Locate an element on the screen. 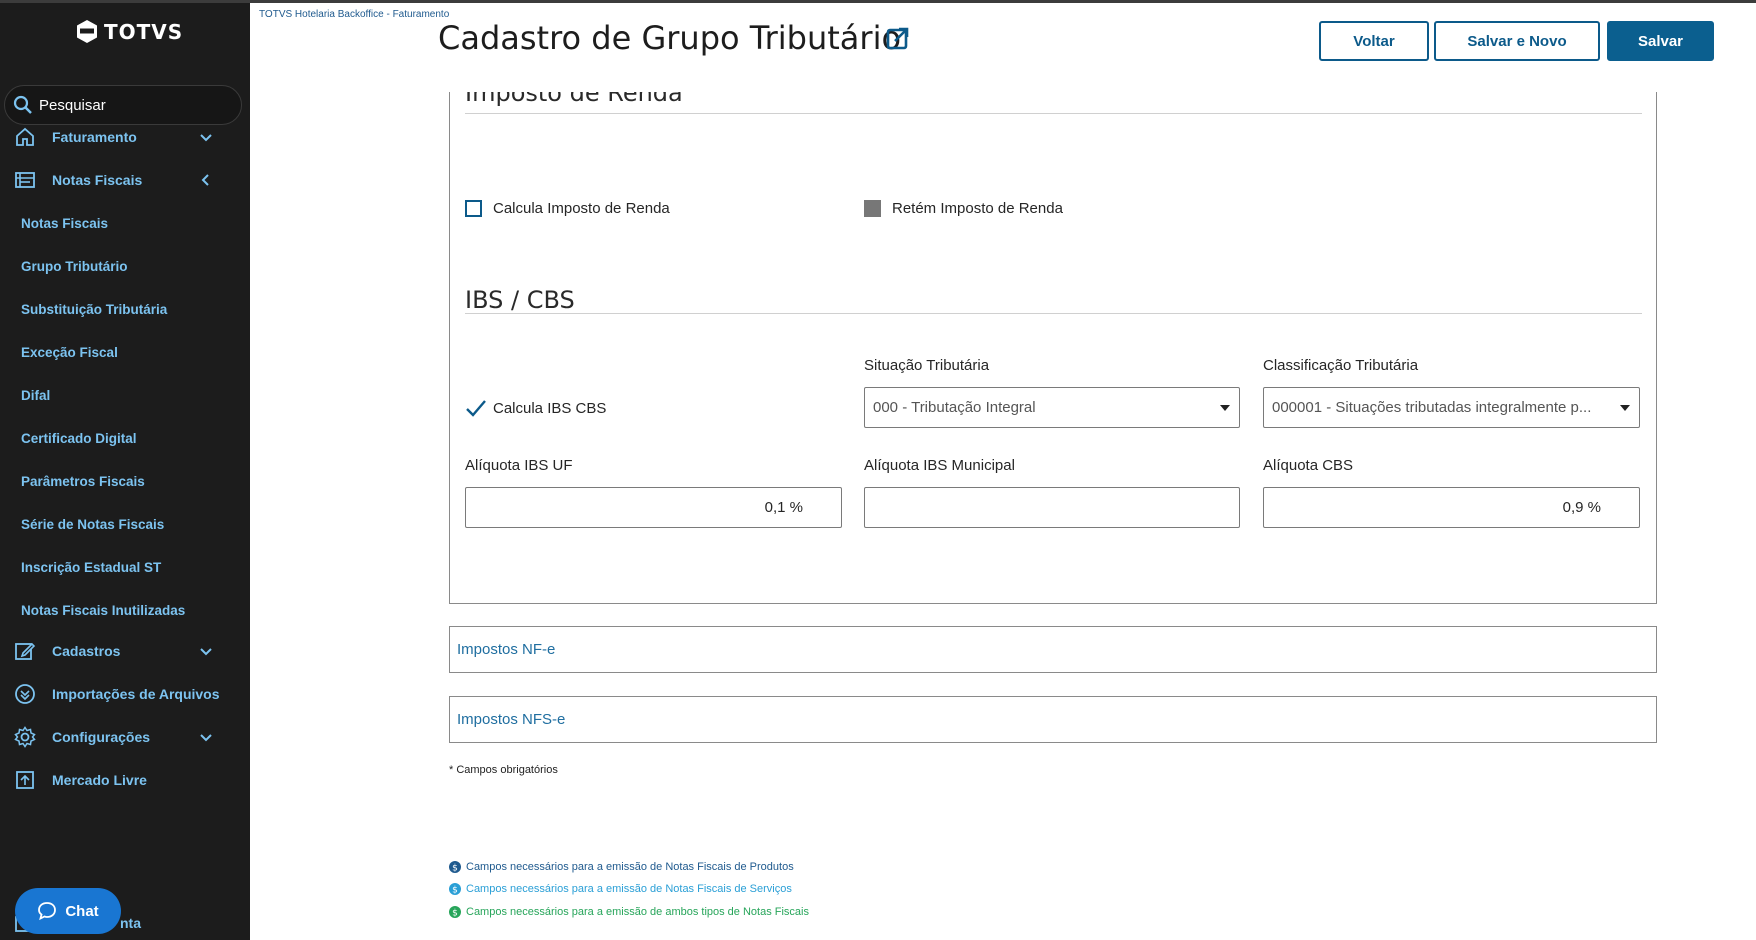 The image size is (1756, 940). sidebar-item-label: Faturamento is located at coordinates (94, 137).